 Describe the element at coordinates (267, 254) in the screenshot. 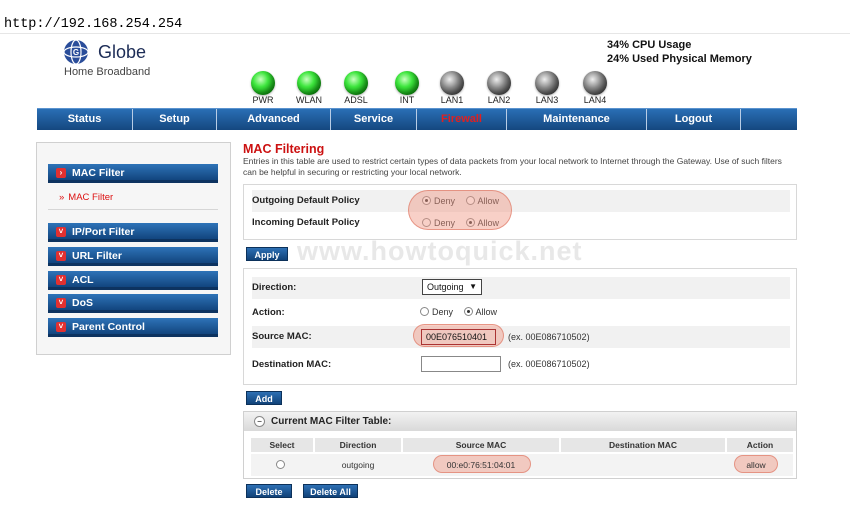

I see `apply-button: Apply` at that location.